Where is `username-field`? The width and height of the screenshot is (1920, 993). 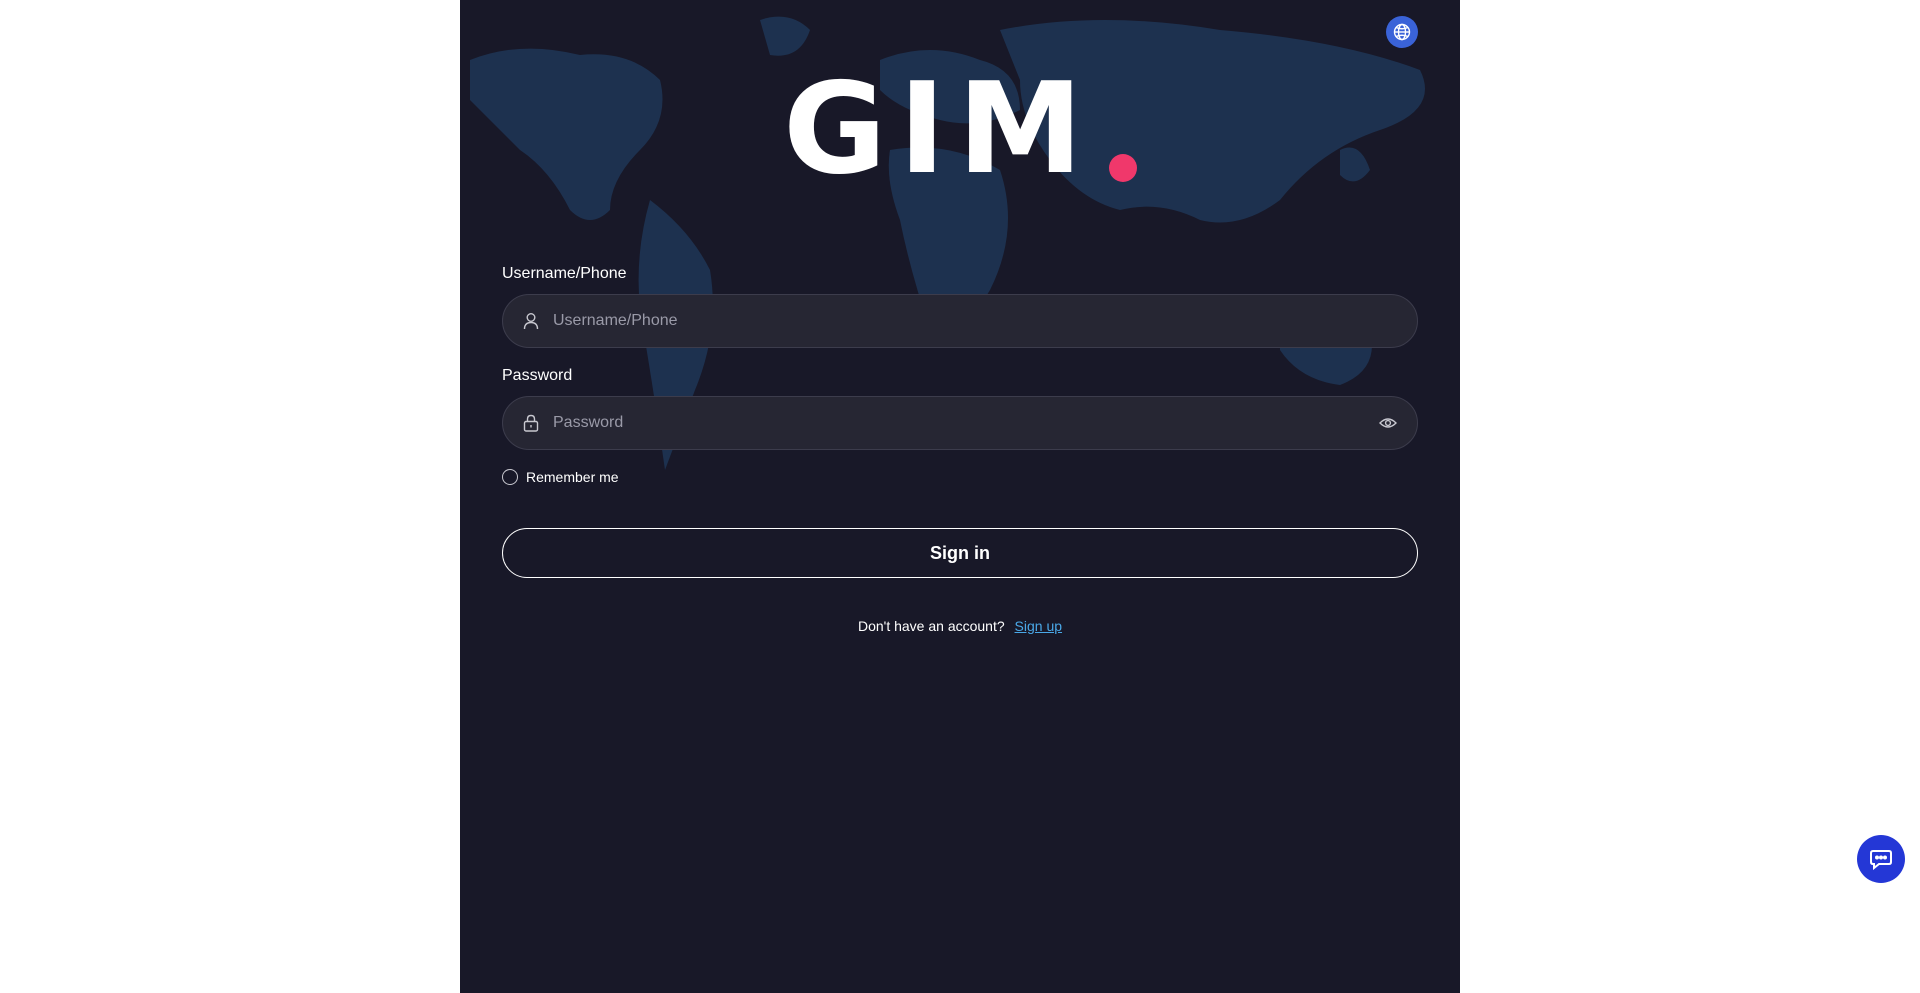
username-field is located at coordinates (960, 321).